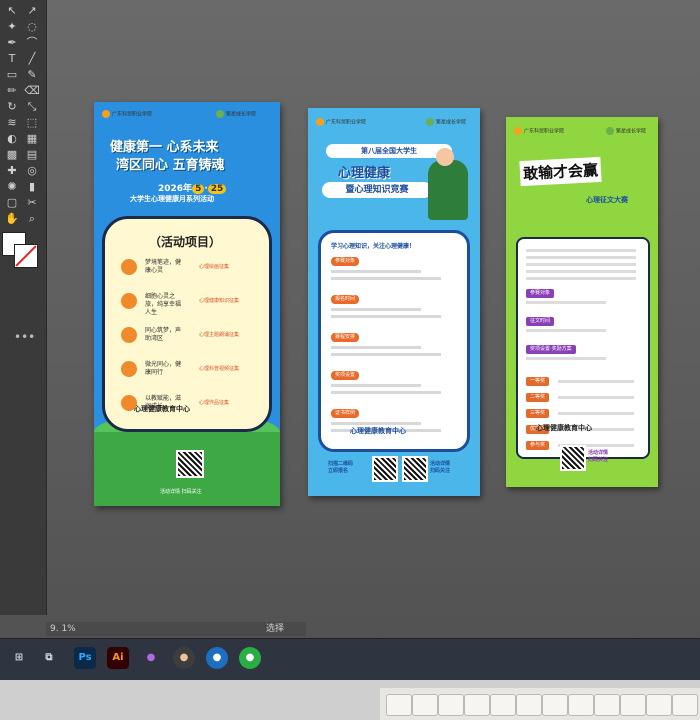 The image size is (700, 720). What do you see at coordinates (49, 658) in the screenshot?
I see `task-view-icon: ⧉` at bounding box center [49, 658].